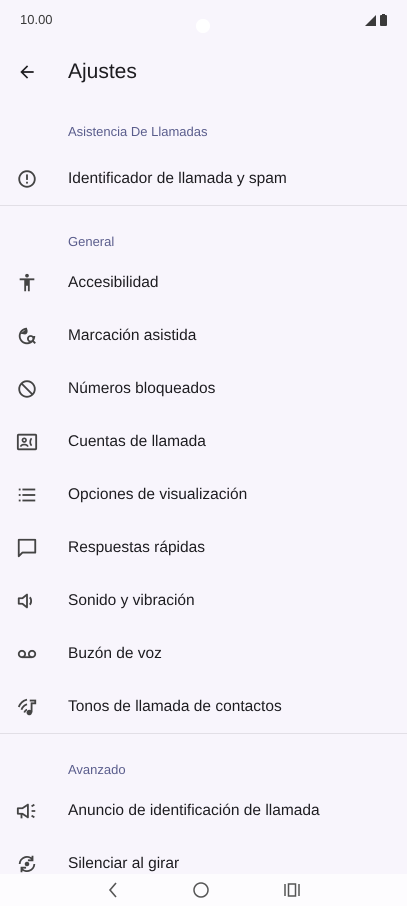  What do you see at coordinates (138, 131) in the screenshot?
I see `section-header: Asistencia De Llamadas` at bounding box center [138, 131].